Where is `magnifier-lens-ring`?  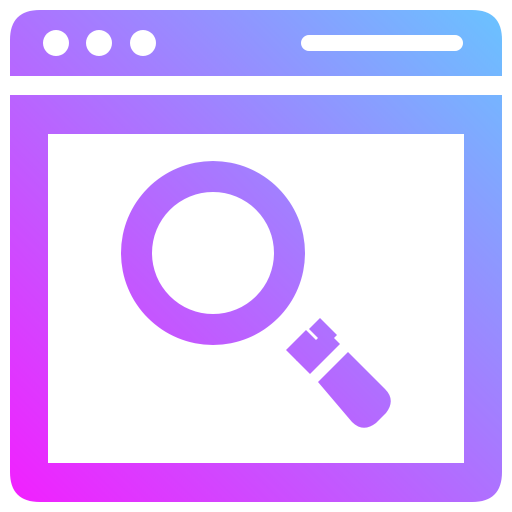 magnifier-lens-ring is located at coordinates (213, 253).